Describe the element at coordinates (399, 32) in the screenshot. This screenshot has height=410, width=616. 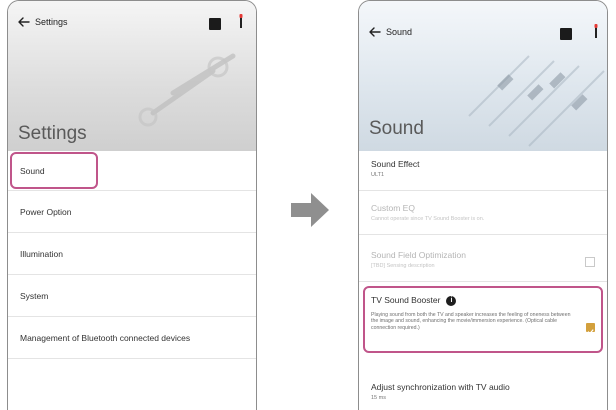
I see `topbar-title: Sound` at that location.